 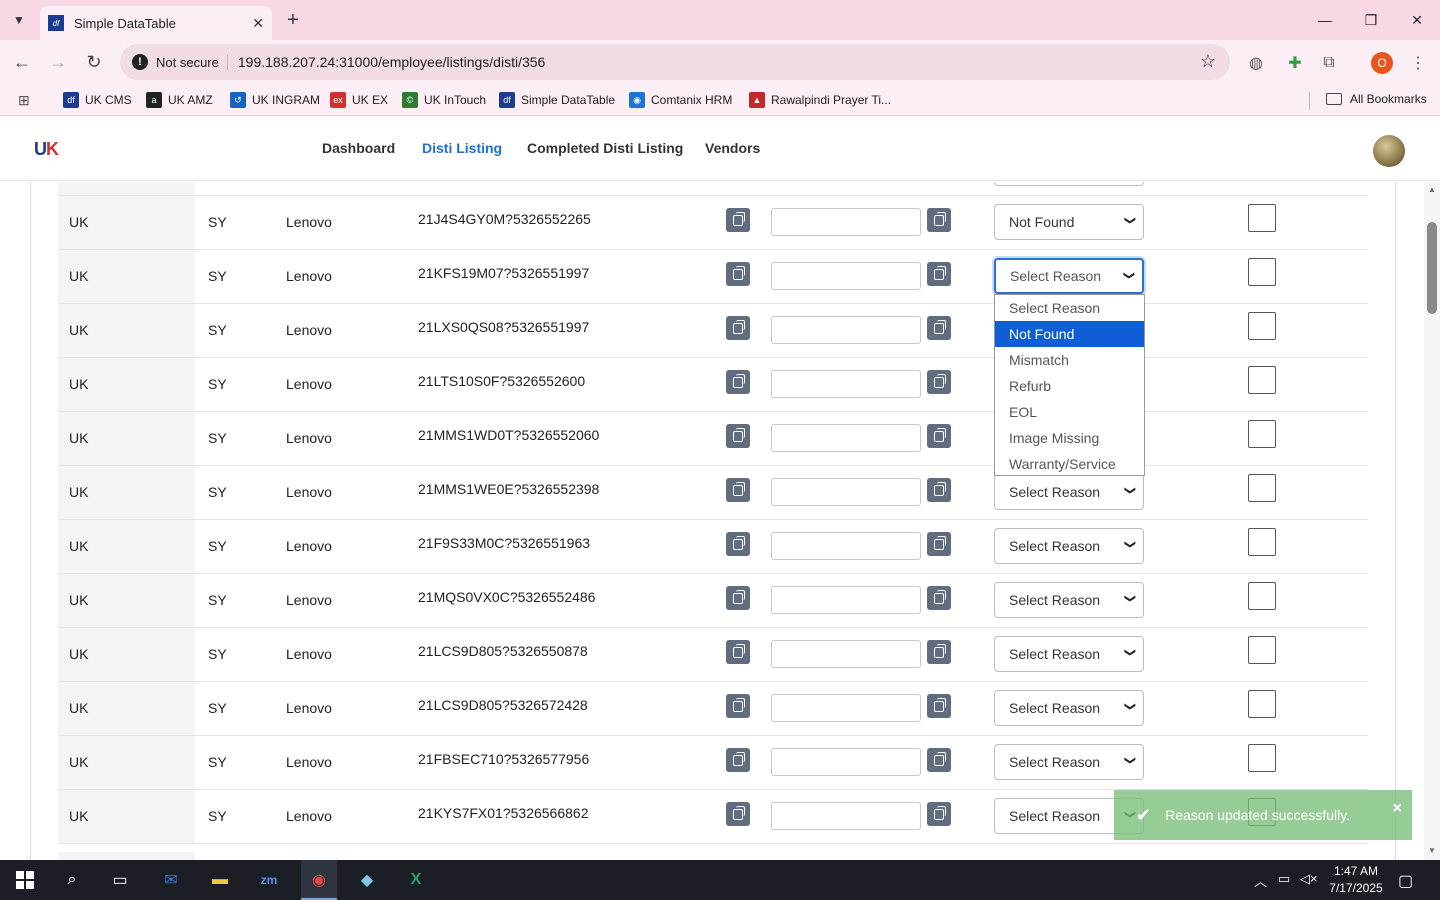 What do you see at coordinates (1069, 412) in the screenshot?
I see `reason-option: EOL` at bounding box center [1069, 412].